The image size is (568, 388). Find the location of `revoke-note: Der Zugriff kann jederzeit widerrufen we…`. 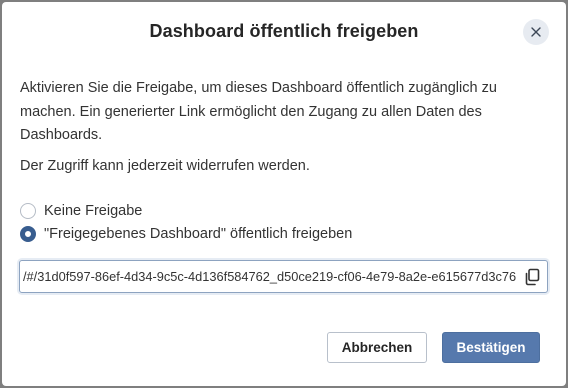

revoke-note: Der Zugriff kann jederzeit widerrufen we… is located at coordinates (165, 166).